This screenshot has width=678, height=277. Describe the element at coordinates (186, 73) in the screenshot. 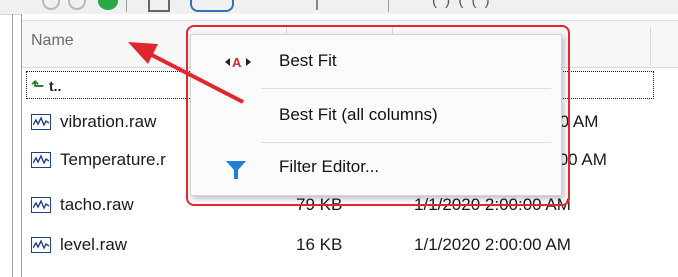

I see `annotation-arrow` at that location.